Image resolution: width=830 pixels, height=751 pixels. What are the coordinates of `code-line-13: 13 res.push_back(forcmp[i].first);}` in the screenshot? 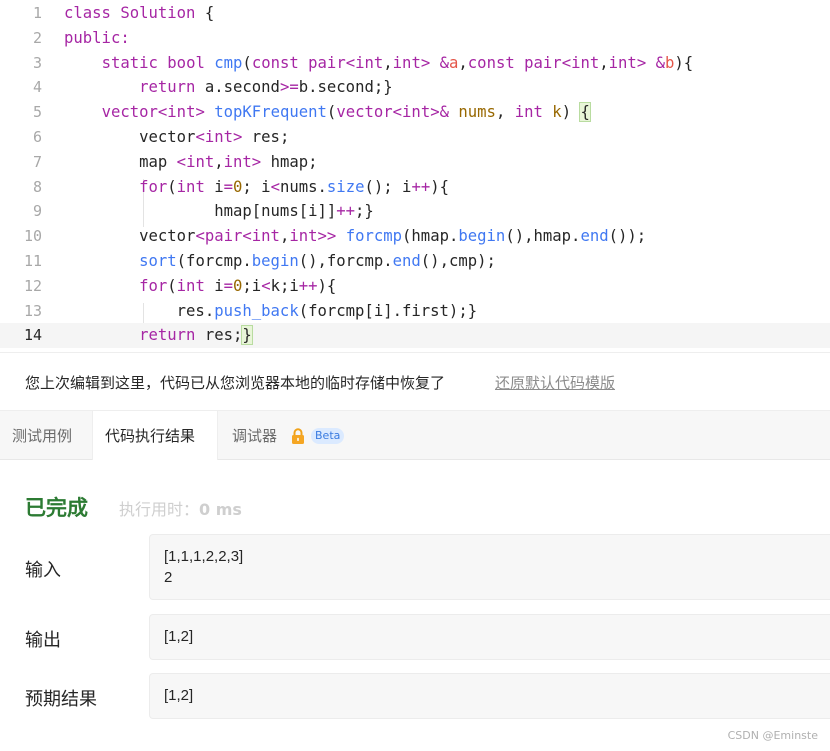 It's located at (415, 311).